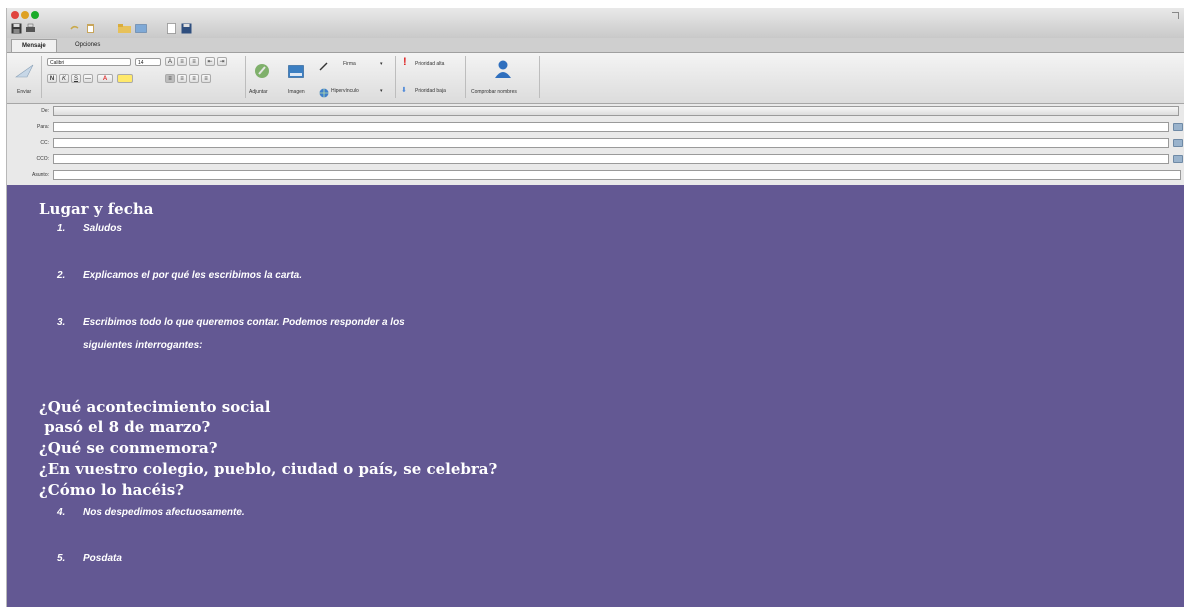 This screenshot has width=1184, height=607. I want to click on to-row: Para:, so click(595, 127).